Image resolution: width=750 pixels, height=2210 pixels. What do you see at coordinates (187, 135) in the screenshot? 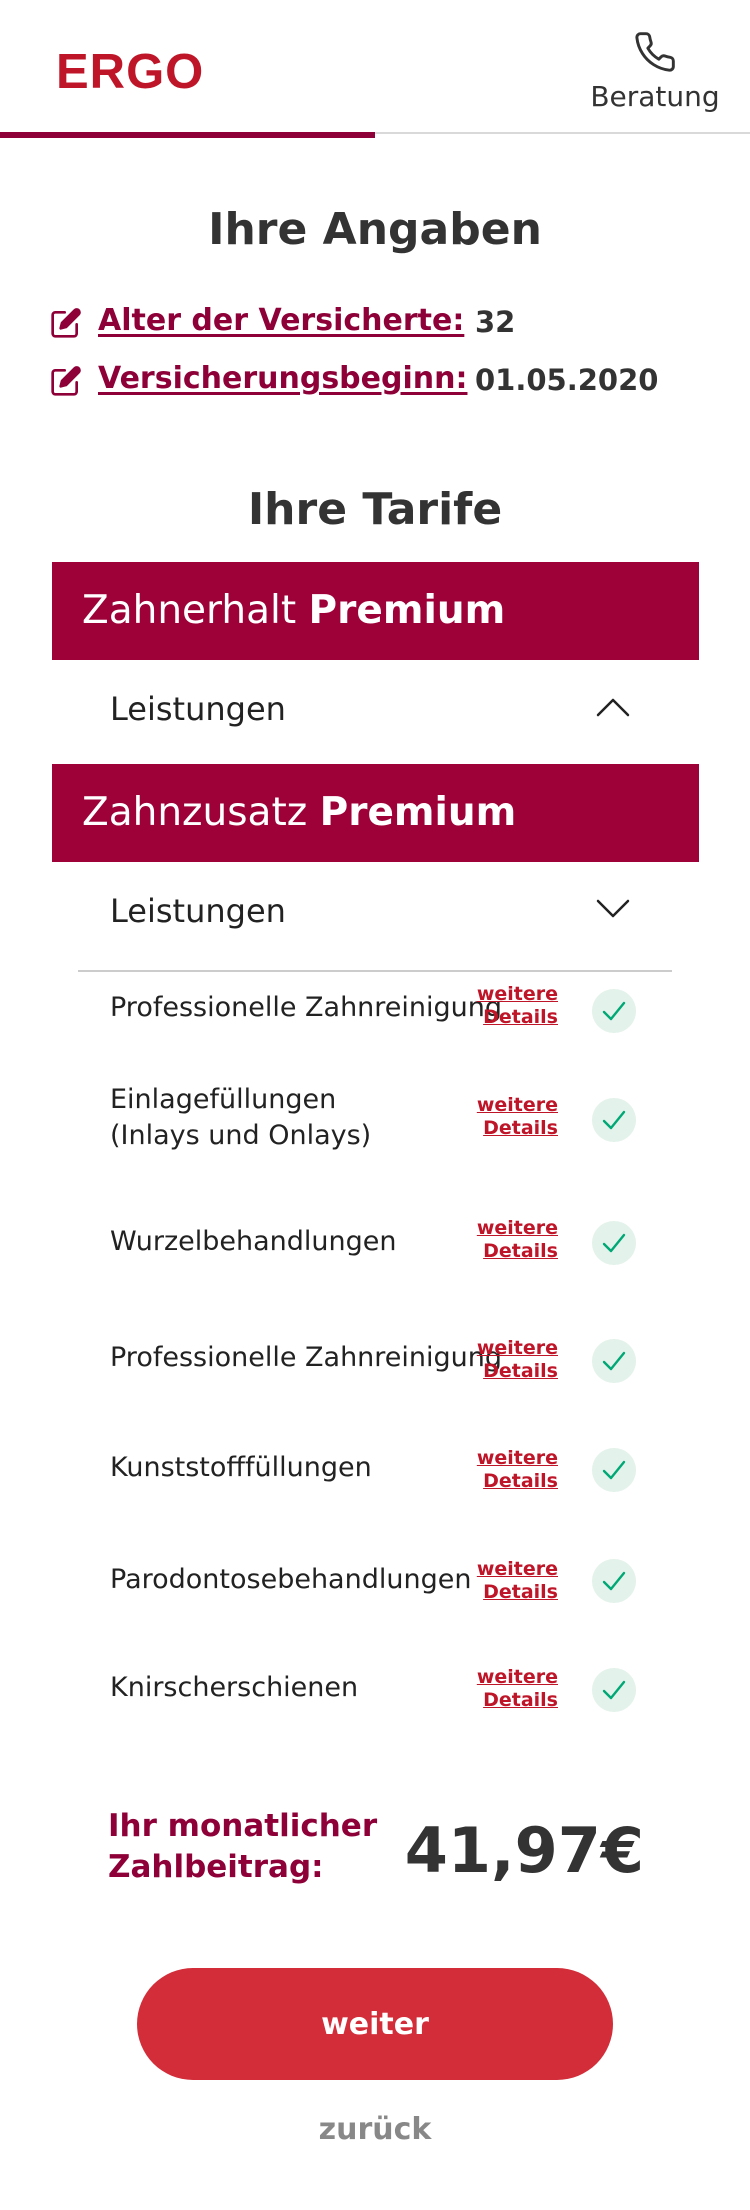
I see `progress-fill` at bounding box center [187, 135].